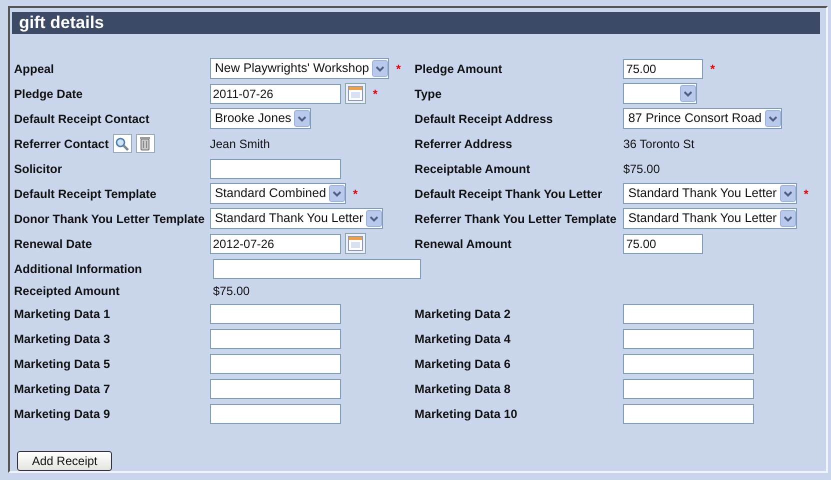 The height and width of the screenshot is (480, 831). I want to click on clear-button, so click(145, 143).